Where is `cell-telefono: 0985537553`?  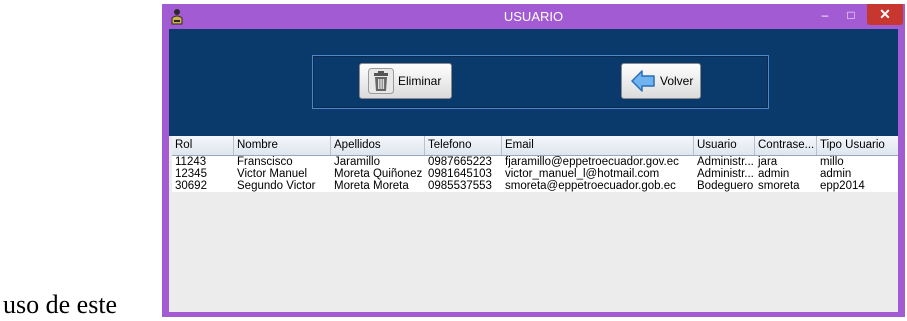 cell-telefono: 0985537553 is located at coordinates (460, 186).